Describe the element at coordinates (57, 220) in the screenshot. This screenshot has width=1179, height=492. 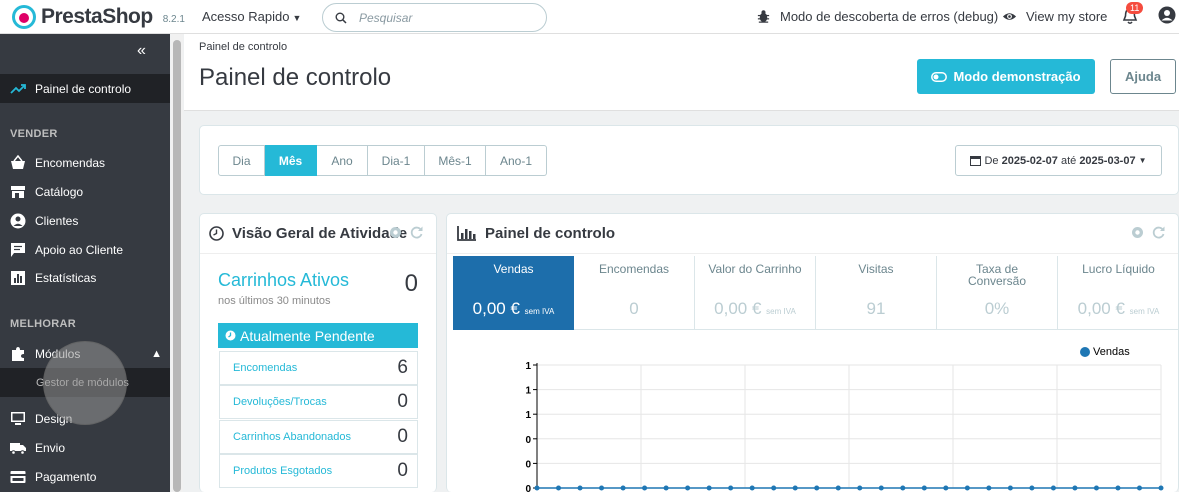
I see `sidebar-item-label: Clientes` at that location.